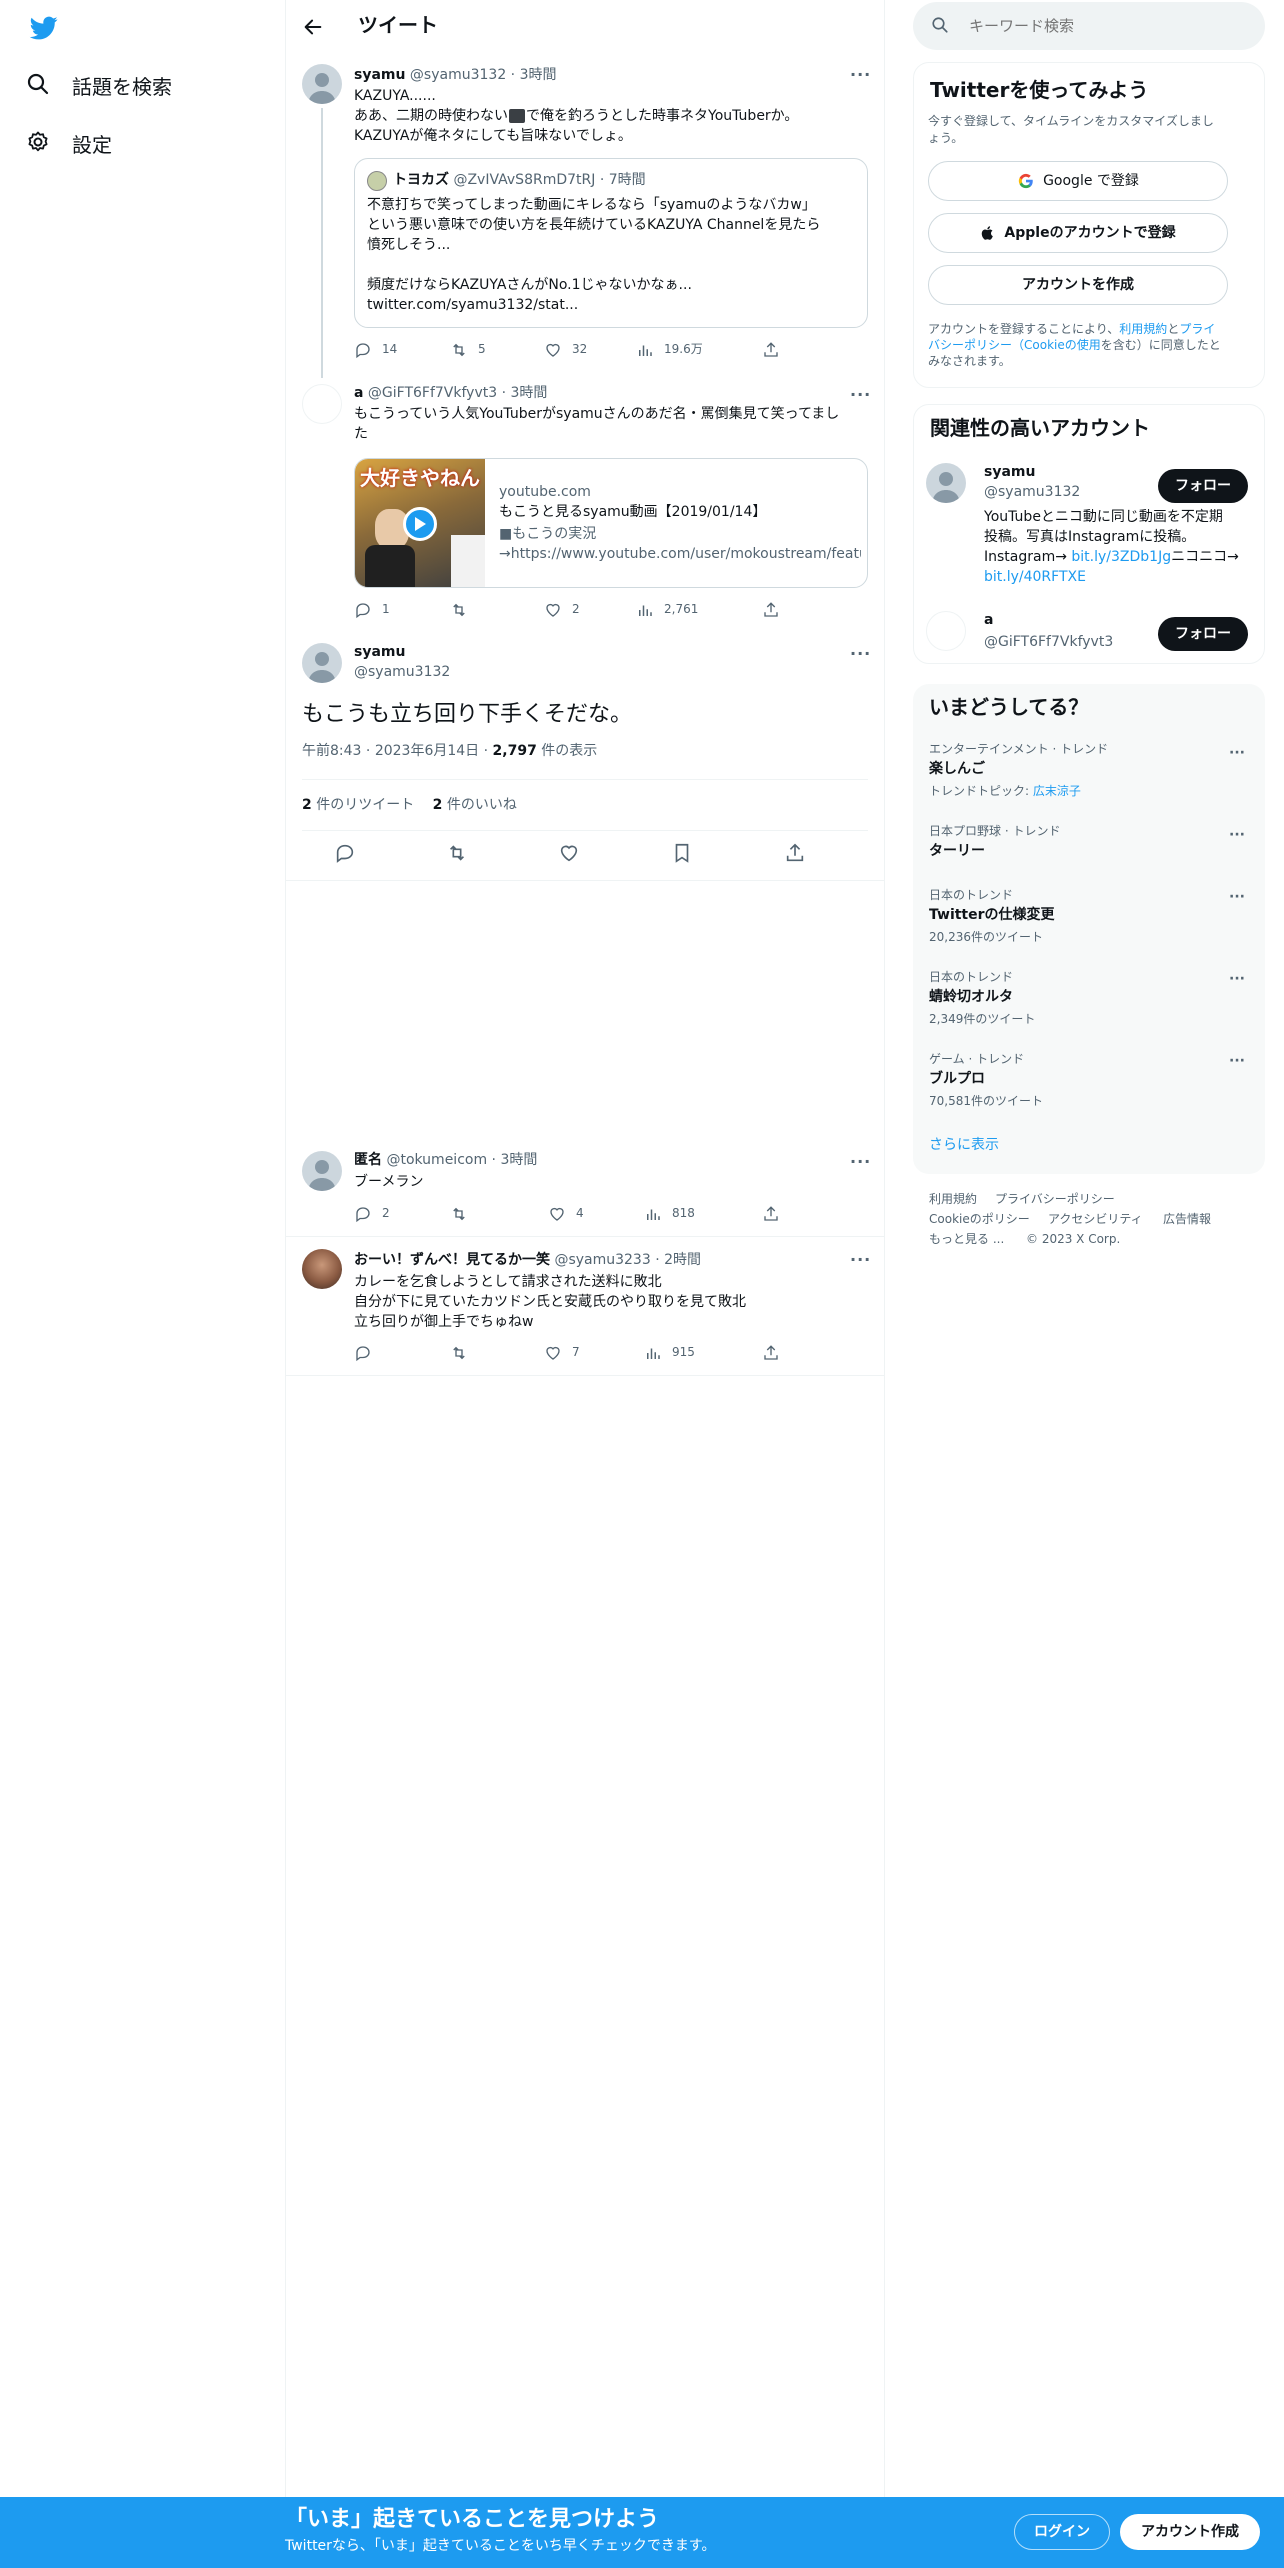  What do you see at coordinates (1160, 345) in the screenshot?
I see `terms-text: を含む）に同意したと` at bounding box center [1160, 345].